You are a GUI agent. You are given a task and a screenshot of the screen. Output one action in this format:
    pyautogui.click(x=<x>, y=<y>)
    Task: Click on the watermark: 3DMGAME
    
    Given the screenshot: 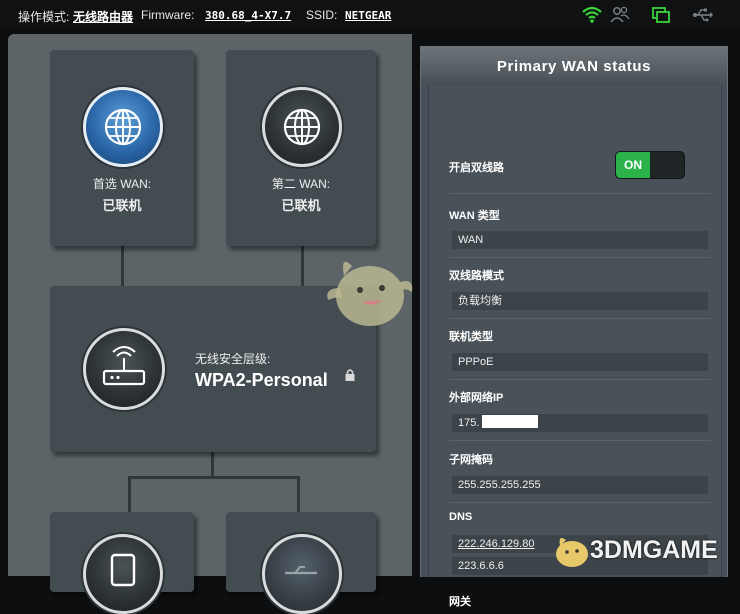 What is the action you would take?
    pyautogui.click(x=643, y=550)
    